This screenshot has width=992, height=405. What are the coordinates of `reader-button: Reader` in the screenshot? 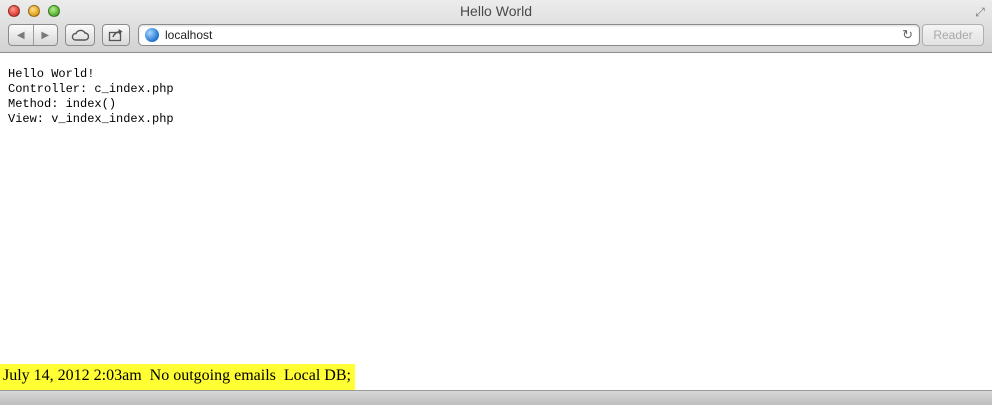 It's located at (953, 35).